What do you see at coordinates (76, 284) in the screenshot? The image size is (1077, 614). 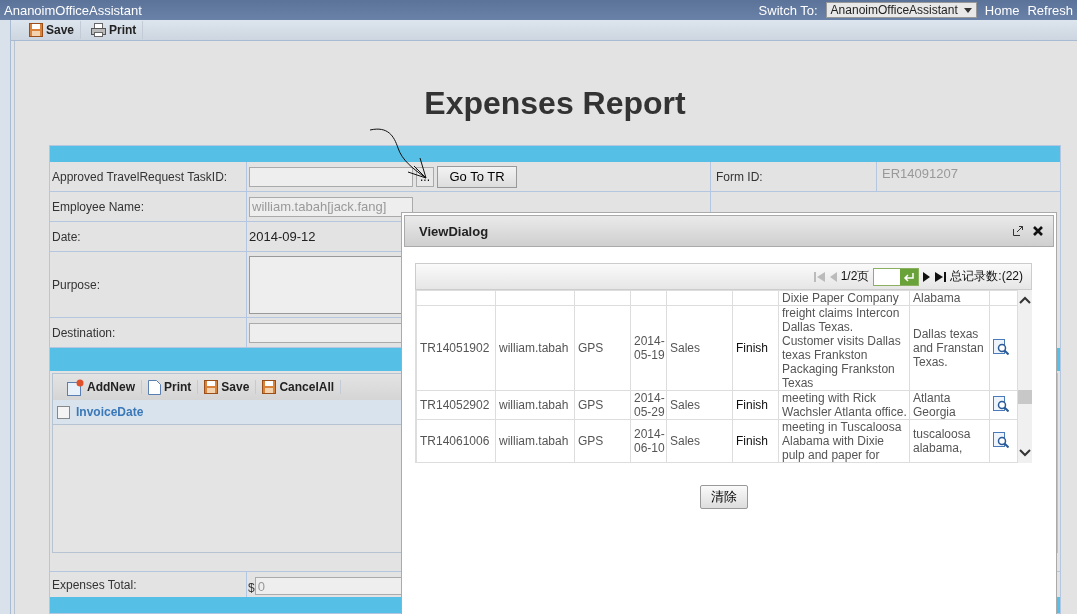 I see `field-label: Purpose:` at bounding box center [76, 284].